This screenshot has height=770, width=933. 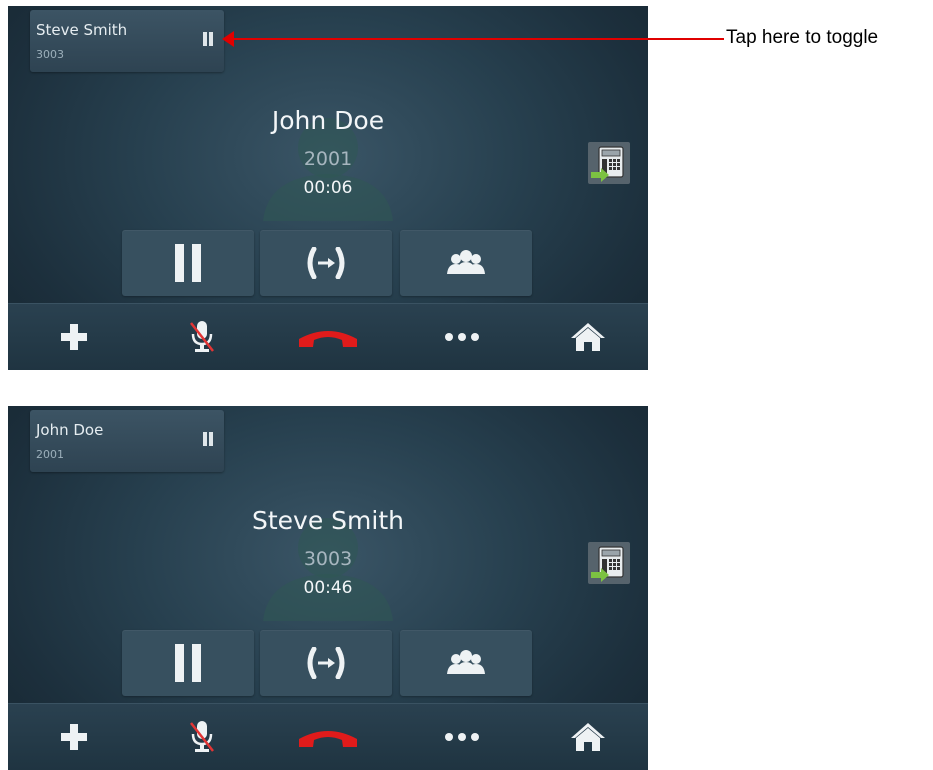 I want to click on caller-name: Steve Smith, so click(x=328, y=520).